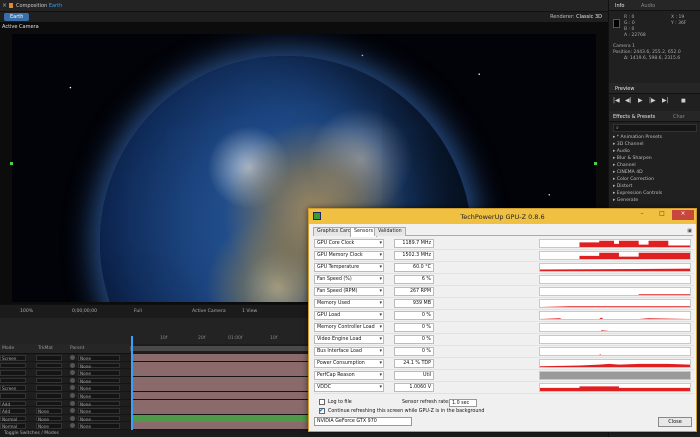 Image resolution: width=700 pixels, height=437 pixels. I want to click on tab-character: Char, so click(679, 117).